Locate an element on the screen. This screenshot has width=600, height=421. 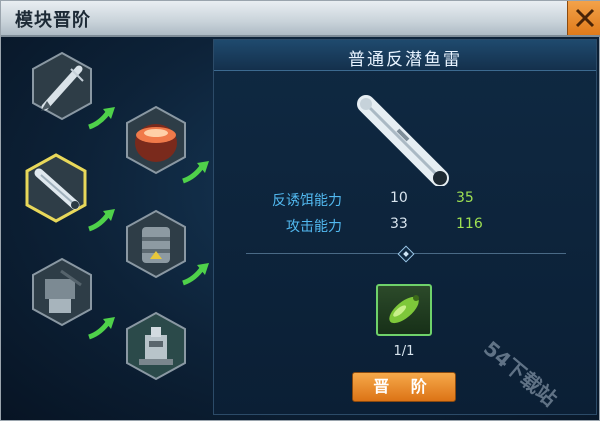
module-slot-reactor is located at coordinates (156, 244).